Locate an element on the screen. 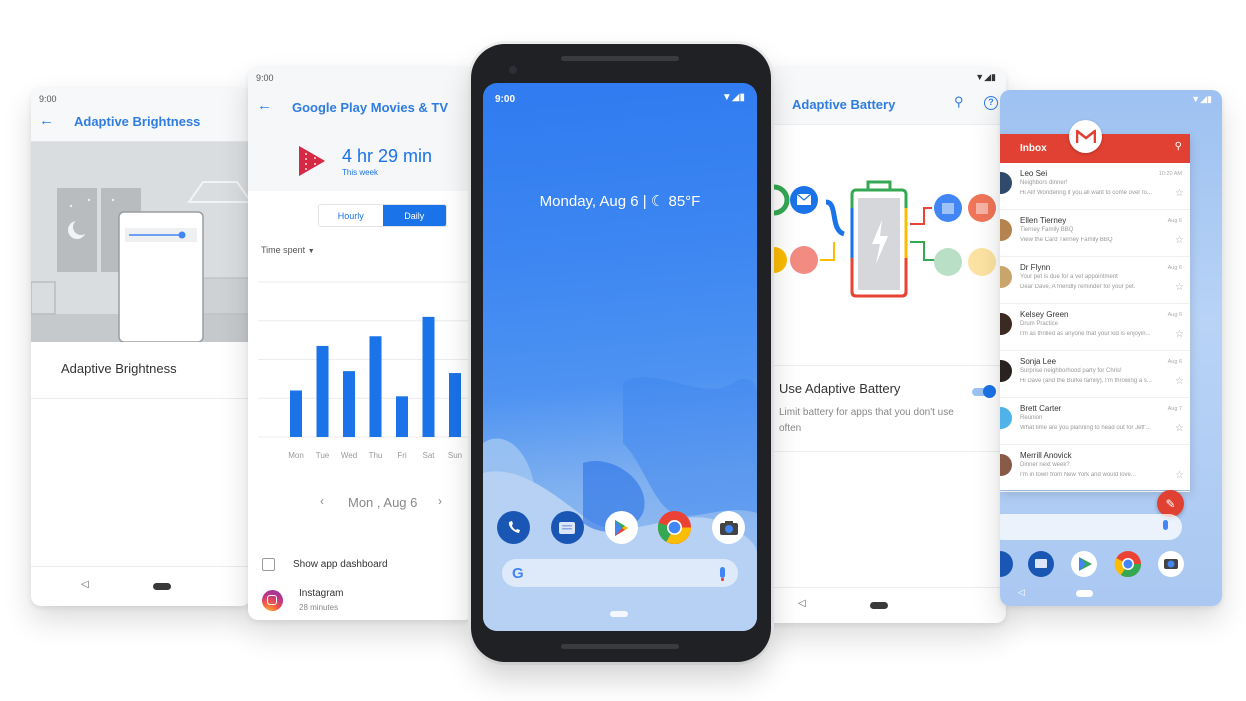 Image resolution: width=1246 pixels, height=701 pixels. inbox-label: Inbox is located at coordinates (1033, 148).